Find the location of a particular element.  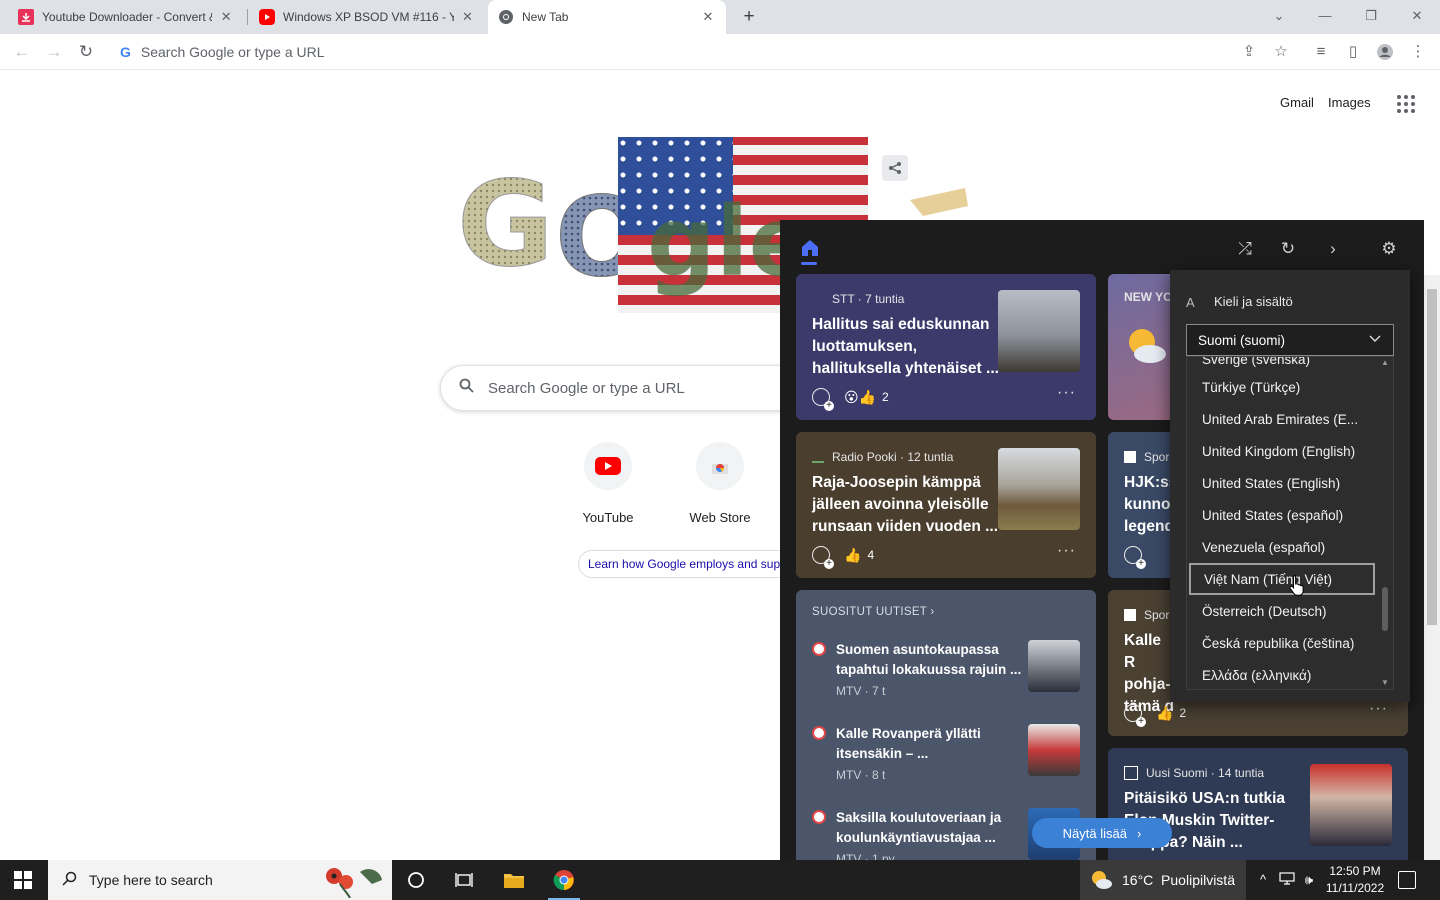

scroll-down-icon: ▼ is located at coordinates (1385, 683).